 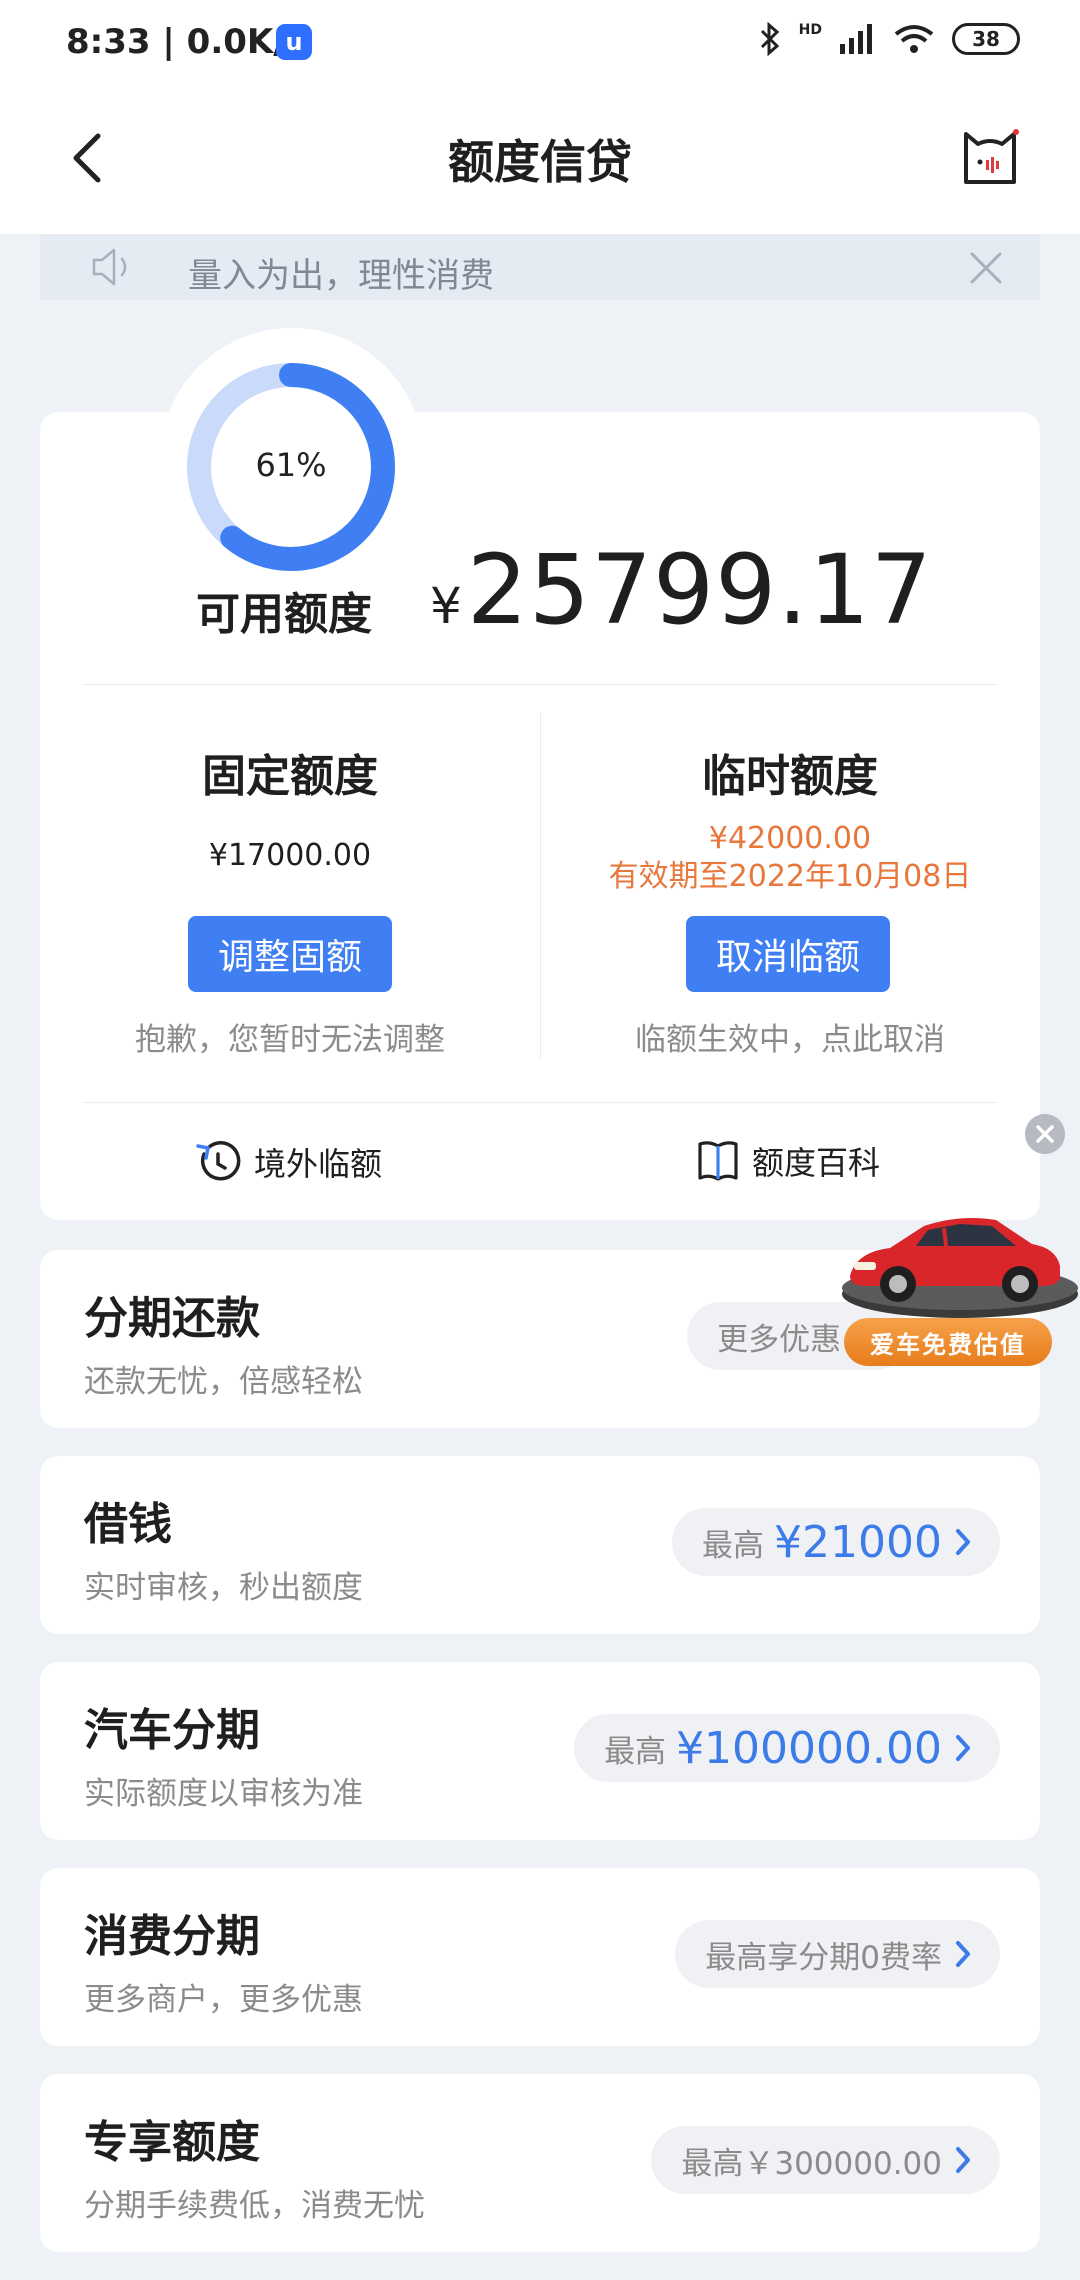 I want to click on service-card-consumer-installment: 消费分期 更多商户，更多优惠 最高享分期0费率, so click(x=540, y=1957).